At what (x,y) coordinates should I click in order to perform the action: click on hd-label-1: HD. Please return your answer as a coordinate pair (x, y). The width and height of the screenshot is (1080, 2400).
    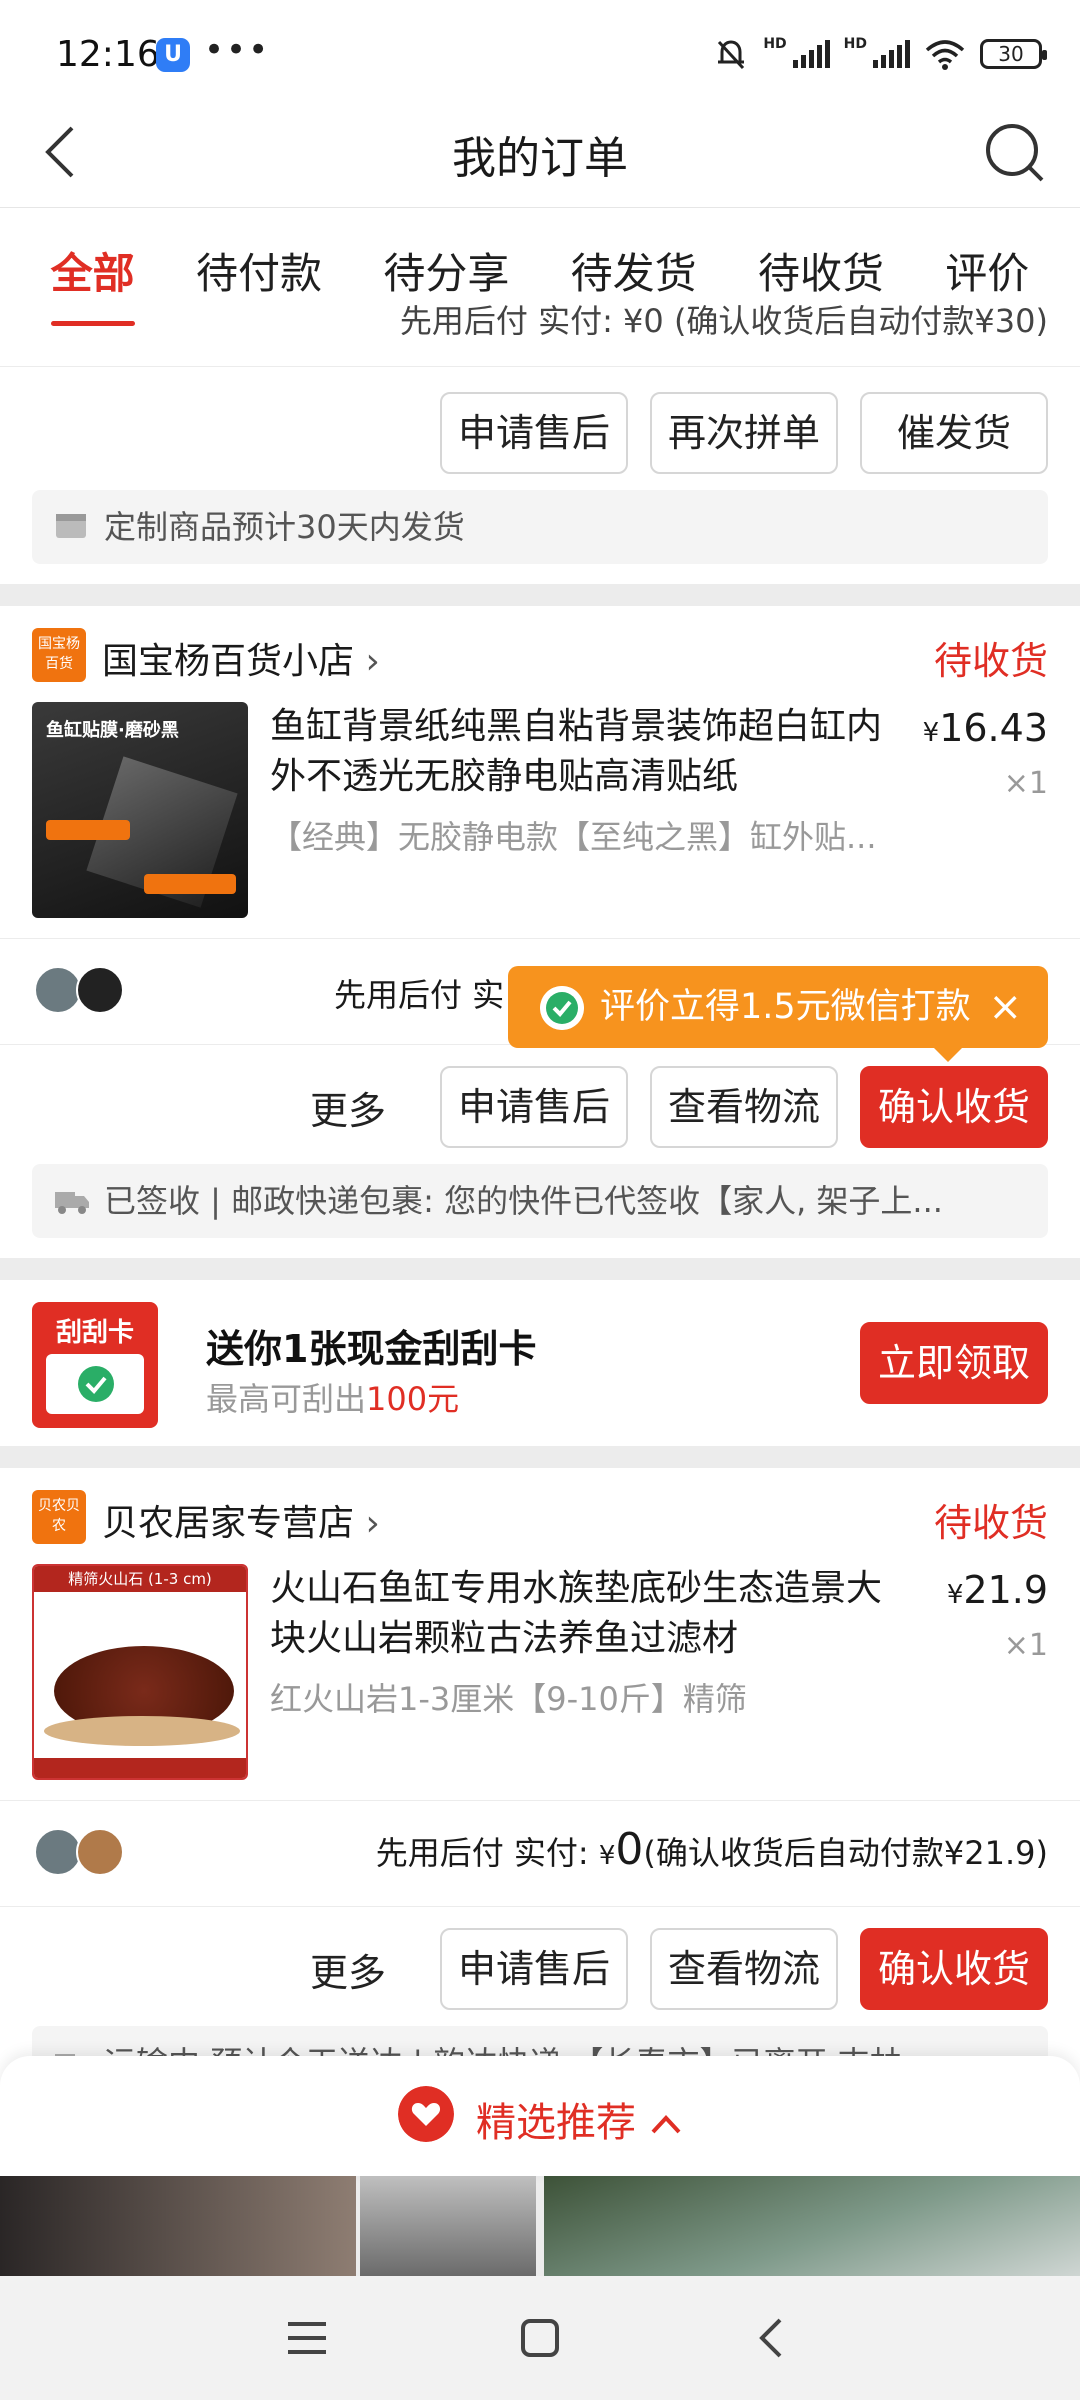
    Looking at the image, I should click on (775, 44).